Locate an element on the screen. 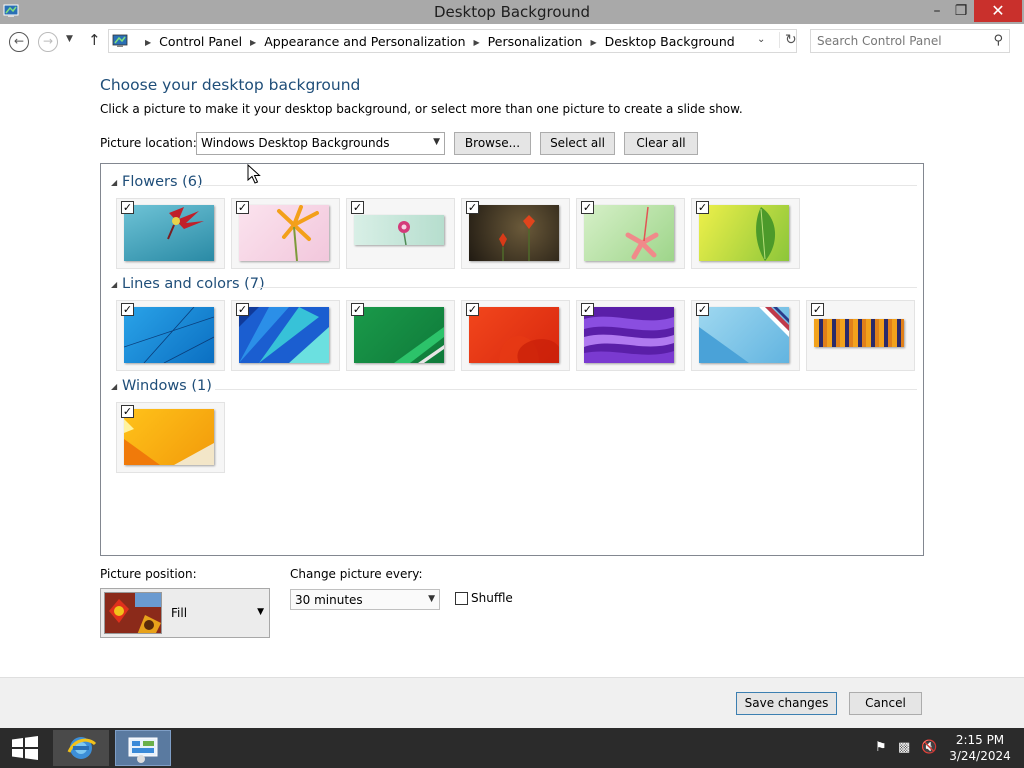 This screenshot has height=768, width=1024. address-dropdown-button: ⌄ is located at coordinates (761, 39).